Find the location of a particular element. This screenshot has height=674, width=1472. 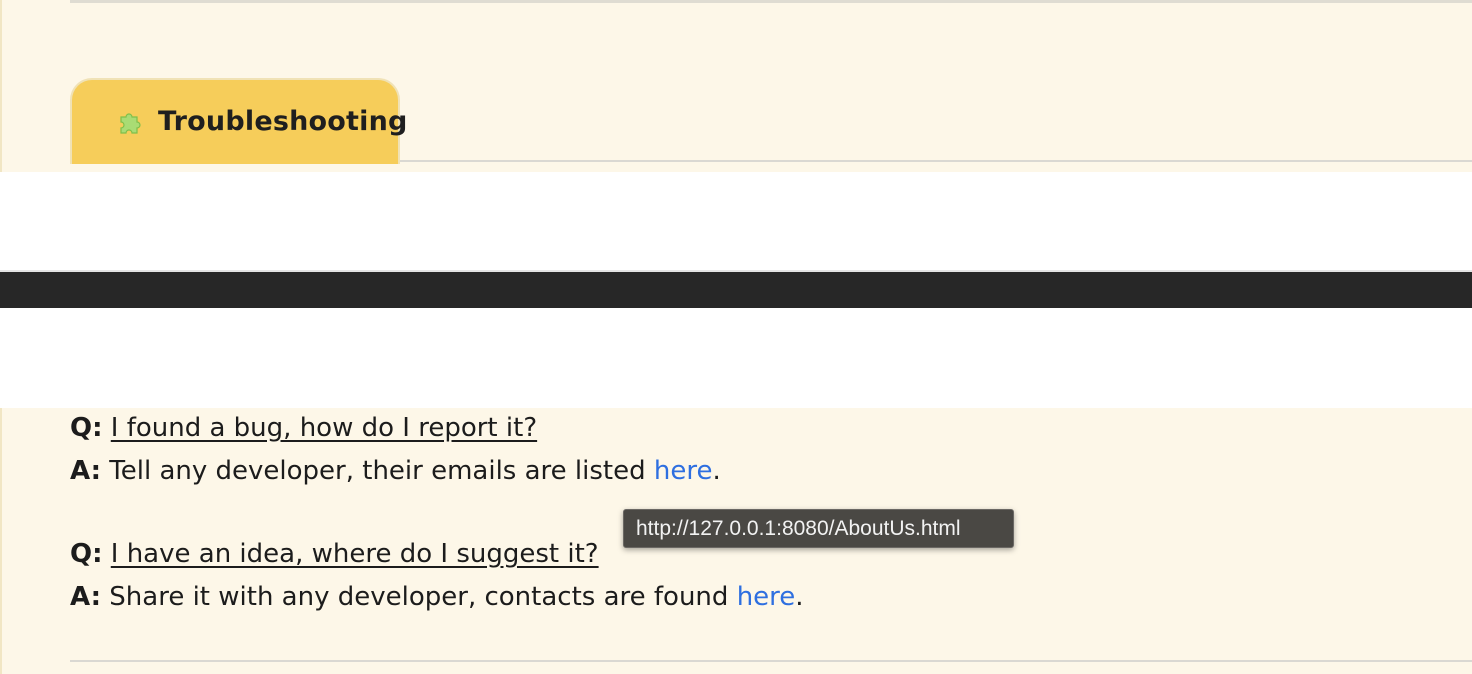

dark-divider-band is located at coordinates (736, 289).